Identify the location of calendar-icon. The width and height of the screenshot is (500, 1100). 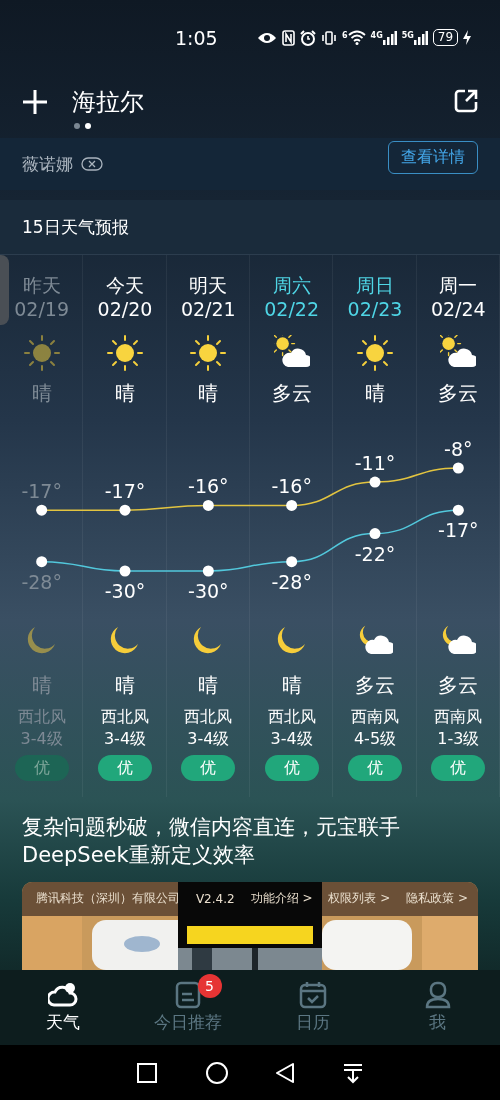
(312, 995).